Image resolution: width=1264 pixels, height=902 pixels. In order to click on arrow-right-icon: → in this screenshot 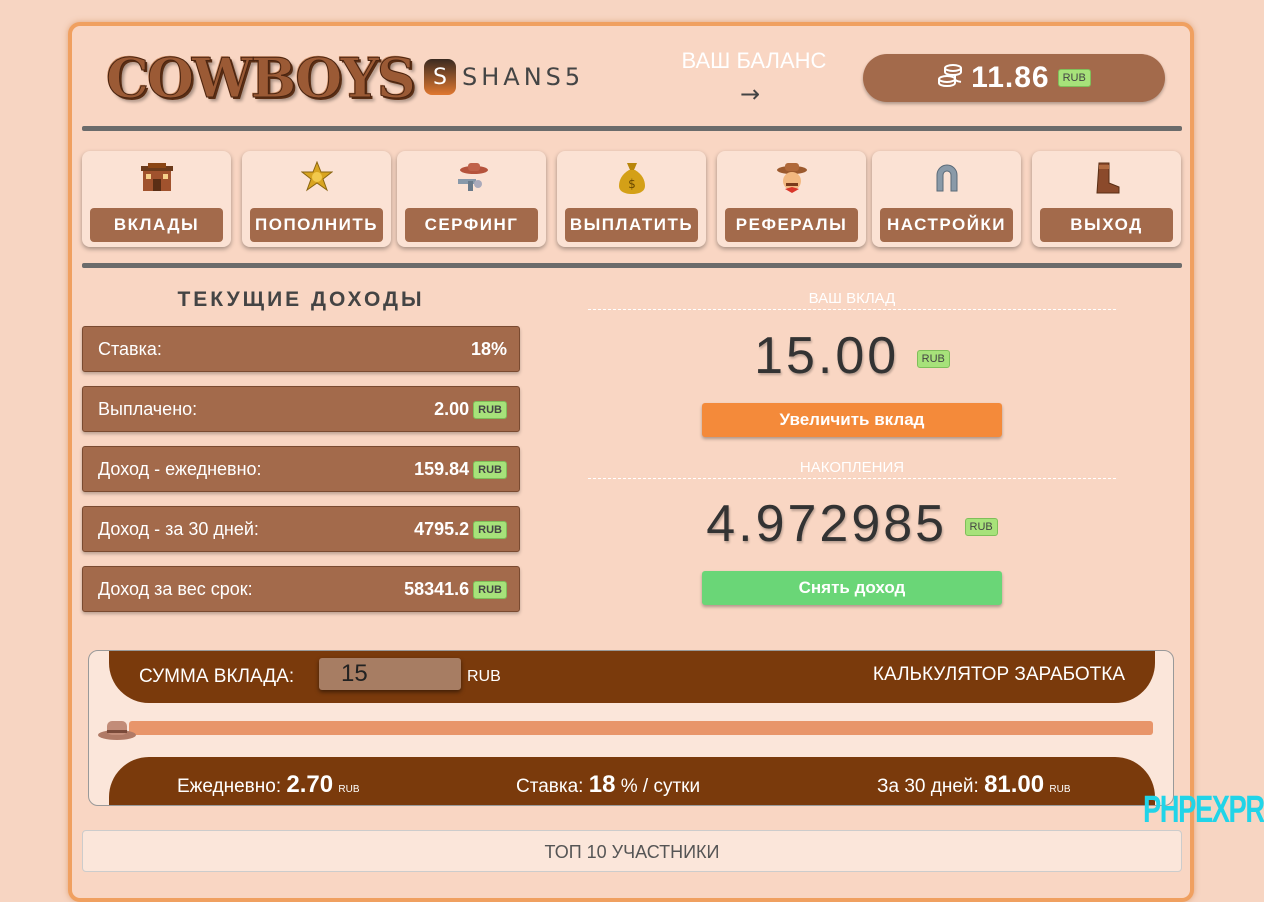, I will do `click(750, 94)`.